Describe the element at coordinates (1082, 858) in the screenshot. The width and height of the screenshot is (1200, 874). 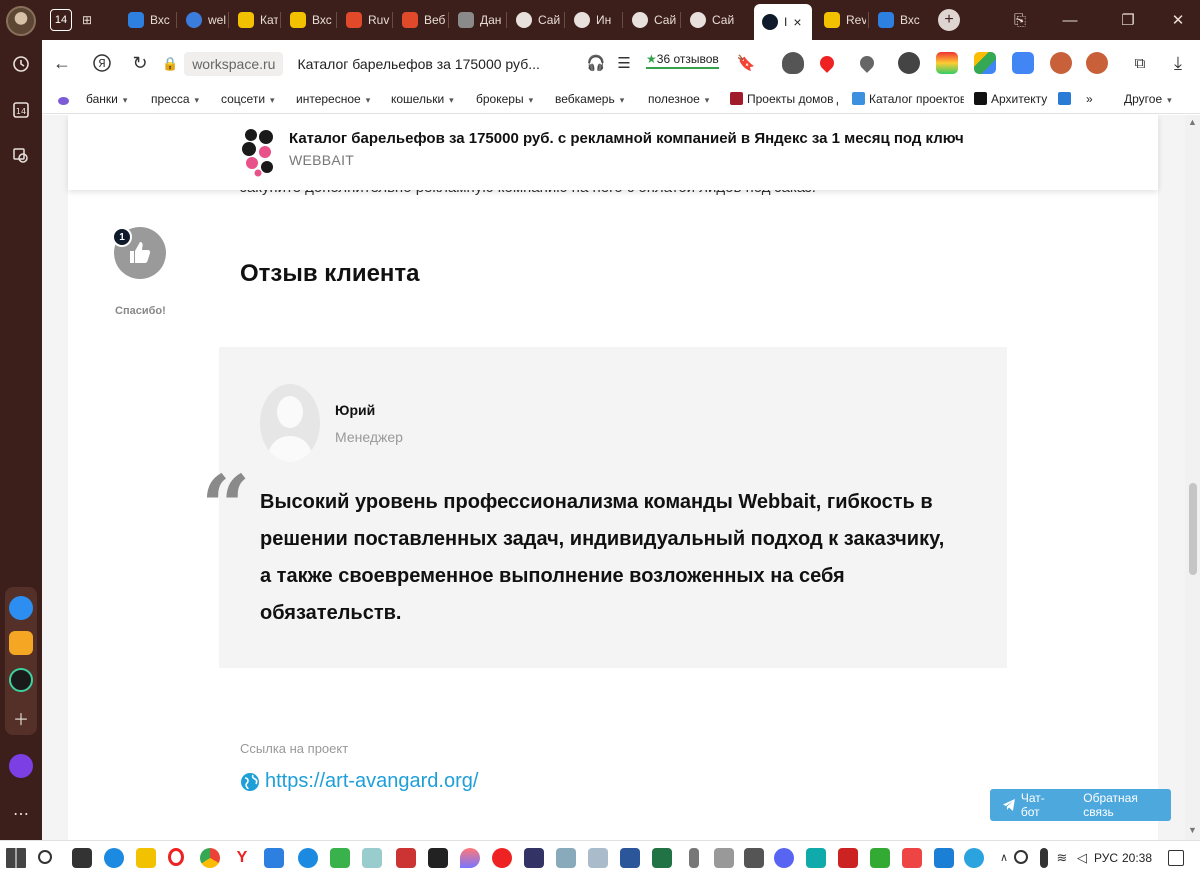
I see `volume-icon: ◁` at that location.